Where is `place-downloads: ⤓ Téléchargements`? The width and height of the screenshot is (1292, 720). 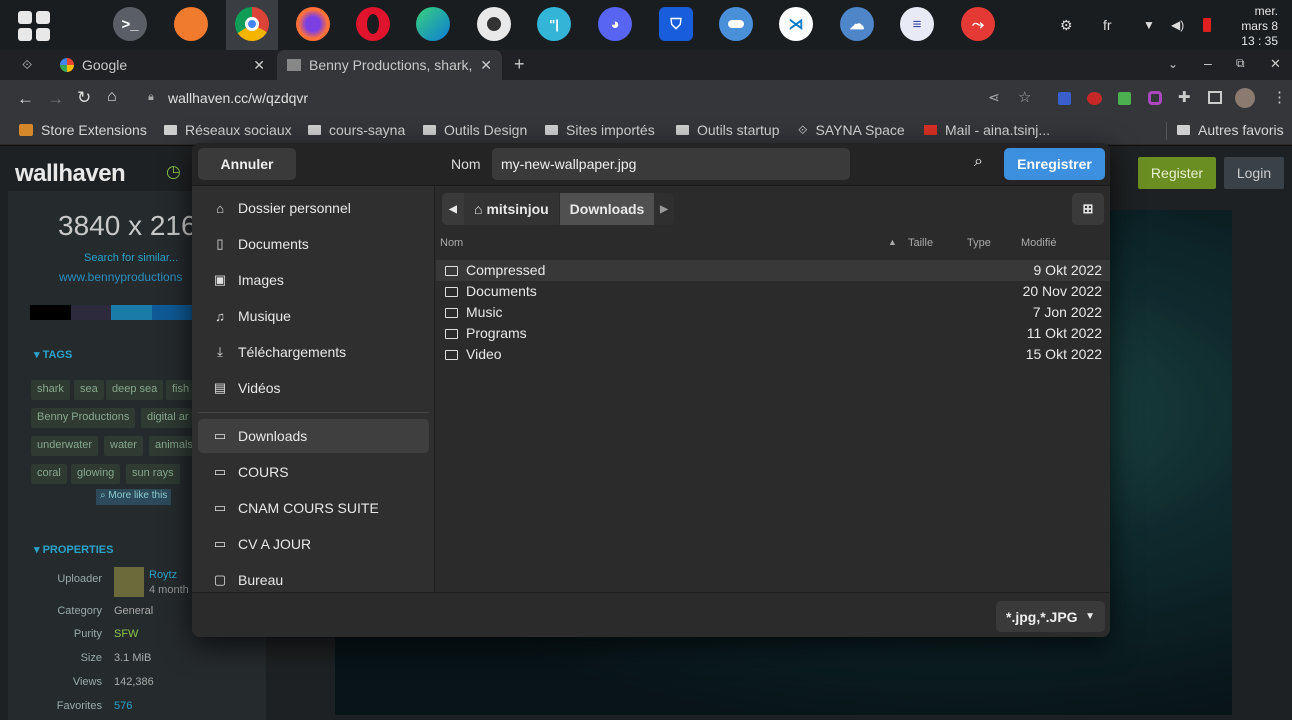
place-downloads: ⤓ Téléchargements is located at coordinates (313, 352).